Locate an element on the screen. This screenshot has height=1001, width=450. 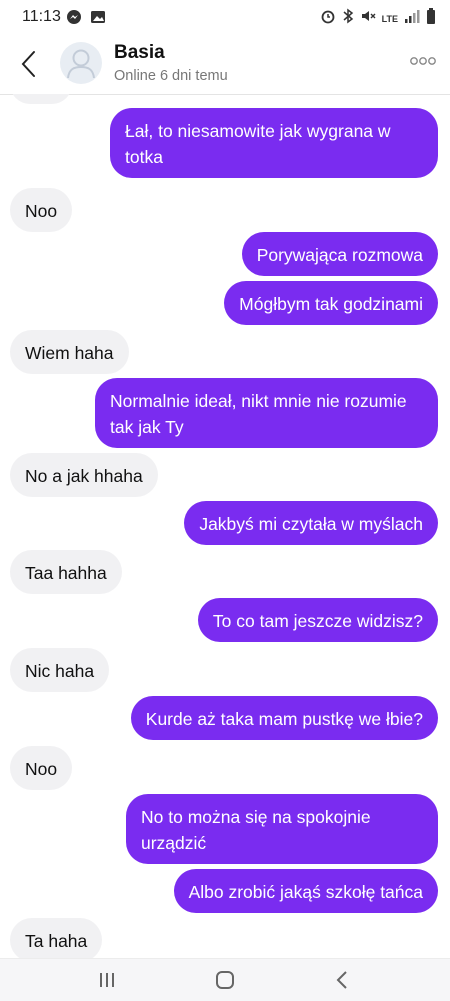
status-bar: 11:13 LTE is located at coordinates (225, 17).